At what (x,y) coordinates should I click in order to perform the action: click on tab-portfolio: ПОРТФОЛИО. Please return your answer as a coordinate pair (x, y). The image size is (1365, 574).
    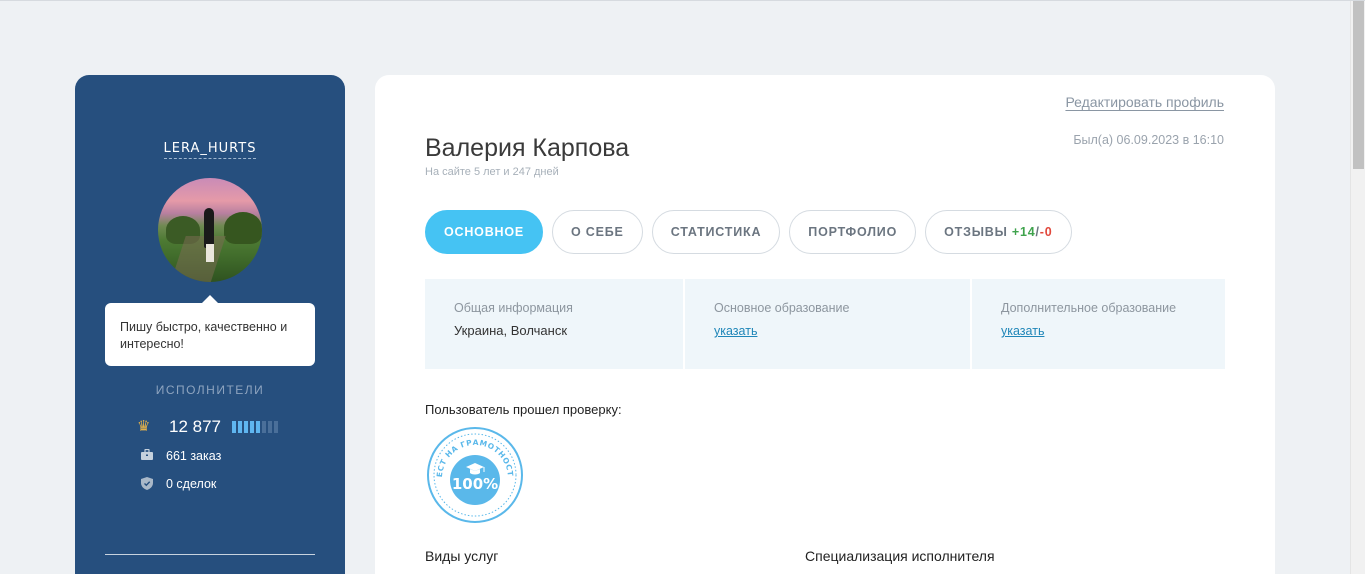
    Looking at the image, I should click on (853, 232).